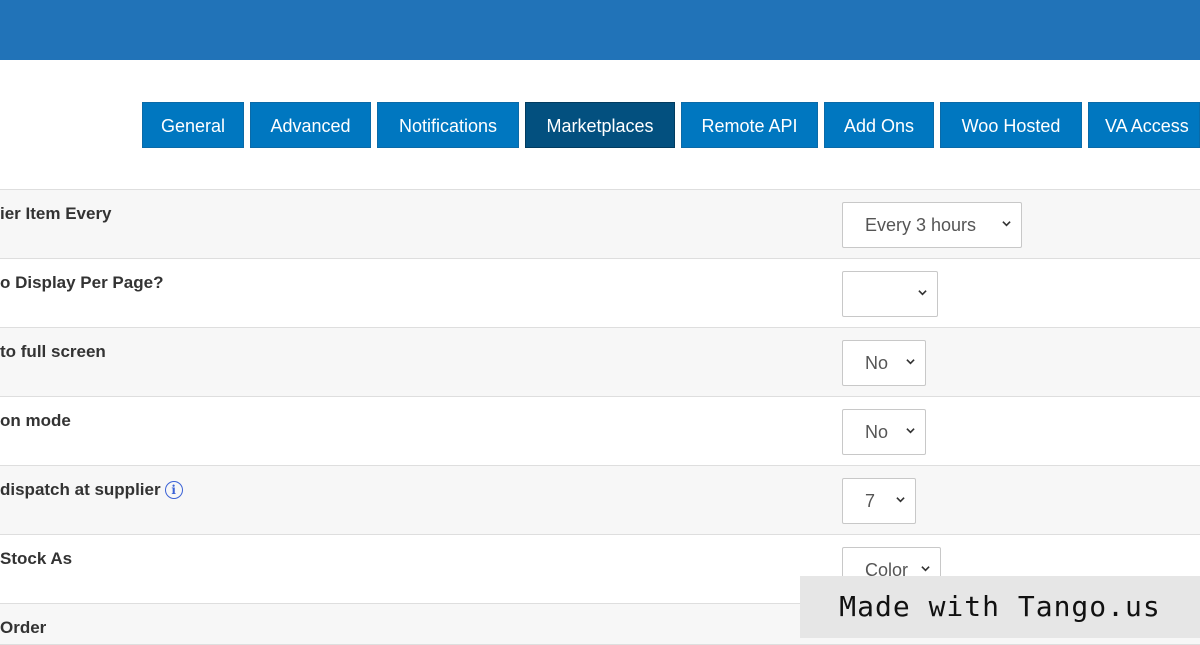  What do you see at coordinates (879, 125) in the screenshot?
I see `tab-add-ons: Add Ons` at bounding box center [879, 125].